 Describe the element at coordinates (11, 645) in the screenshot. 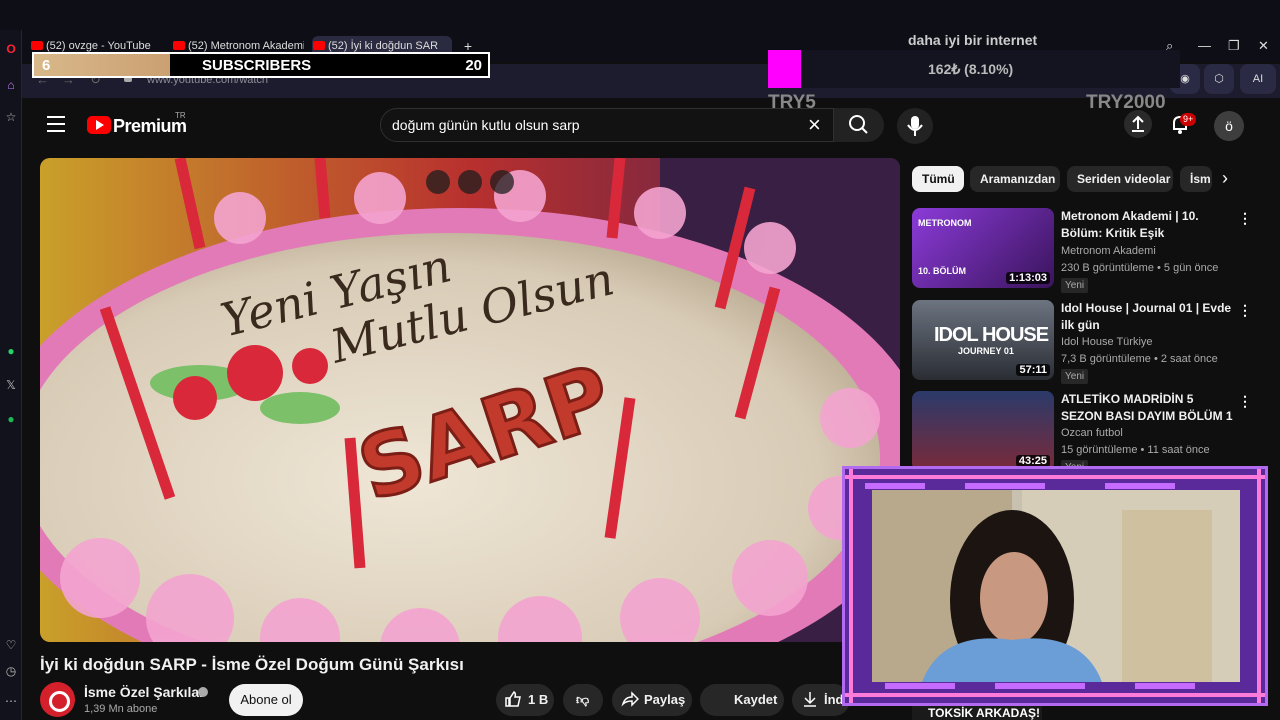

I see `heart-icon: ♡` at that location.